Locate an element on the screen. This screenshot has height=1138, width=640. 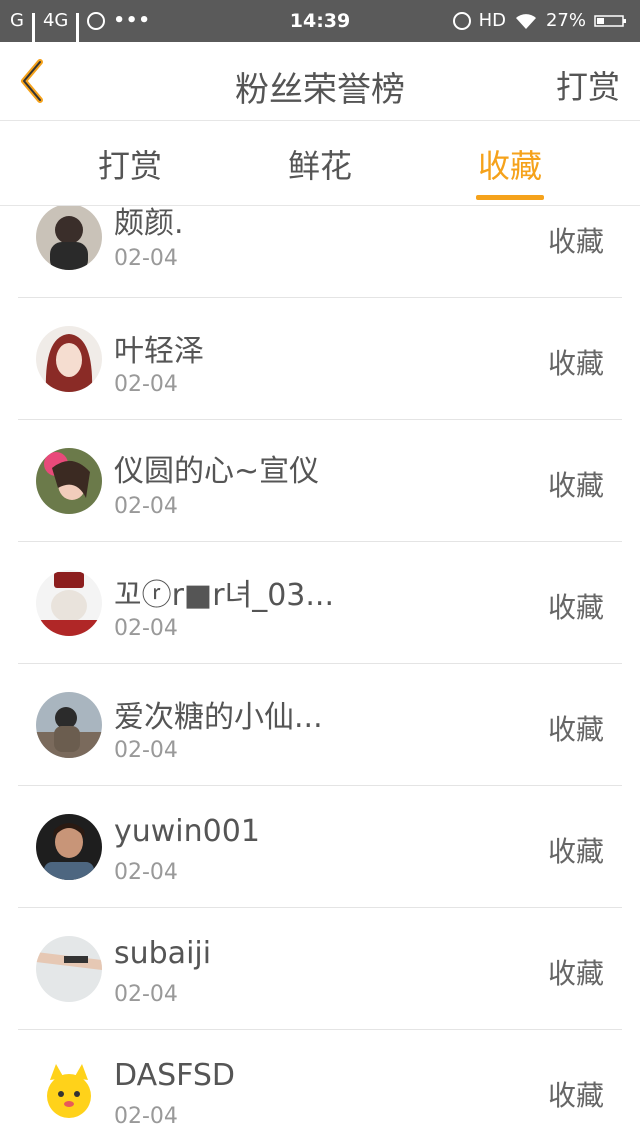
reward-button: 打赏 is located at coordinates (588, 85).